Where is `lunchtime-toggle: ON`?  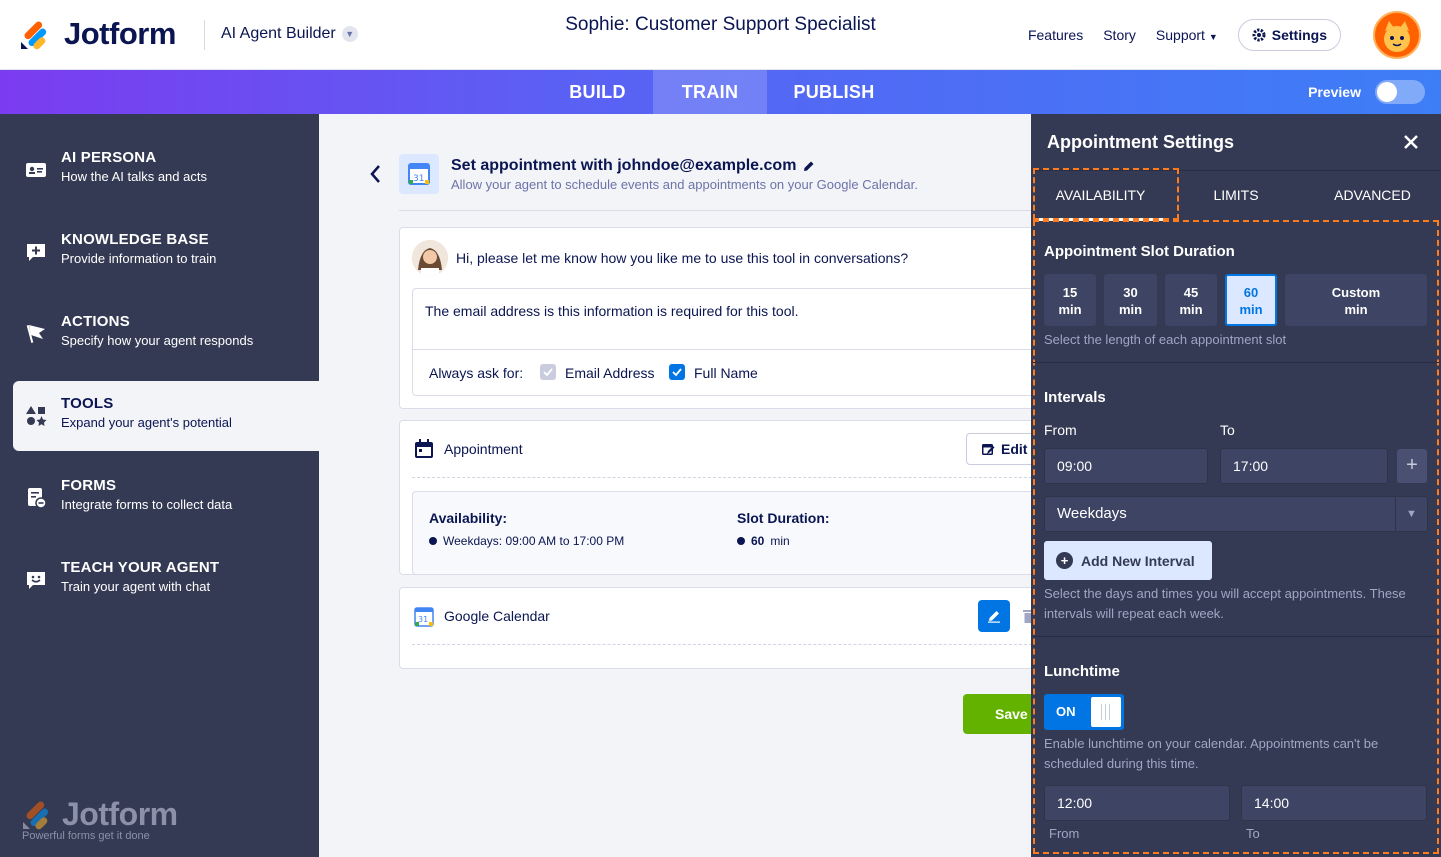 lunchtime-toggle: ON is located at coordinates (1084, 712).